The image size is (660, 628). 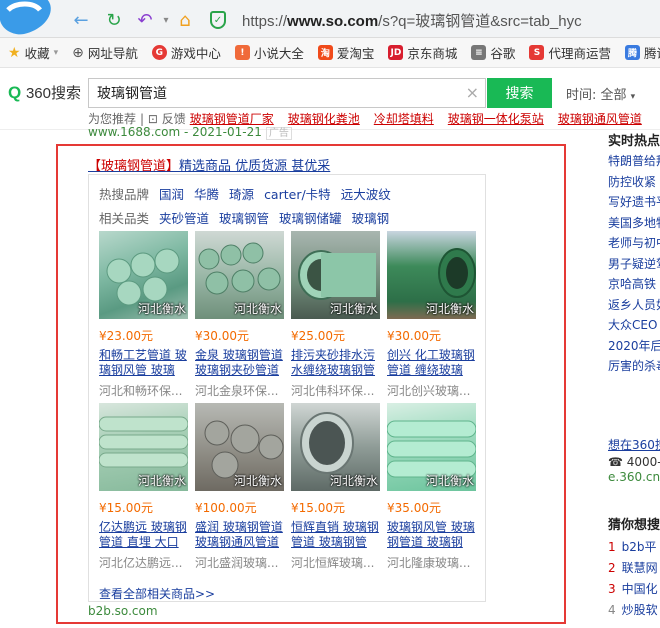 What do you see at coordinates (185, 20) in the screenshot?
I see `home-button: ⌂` at bounding box center [185, 20].